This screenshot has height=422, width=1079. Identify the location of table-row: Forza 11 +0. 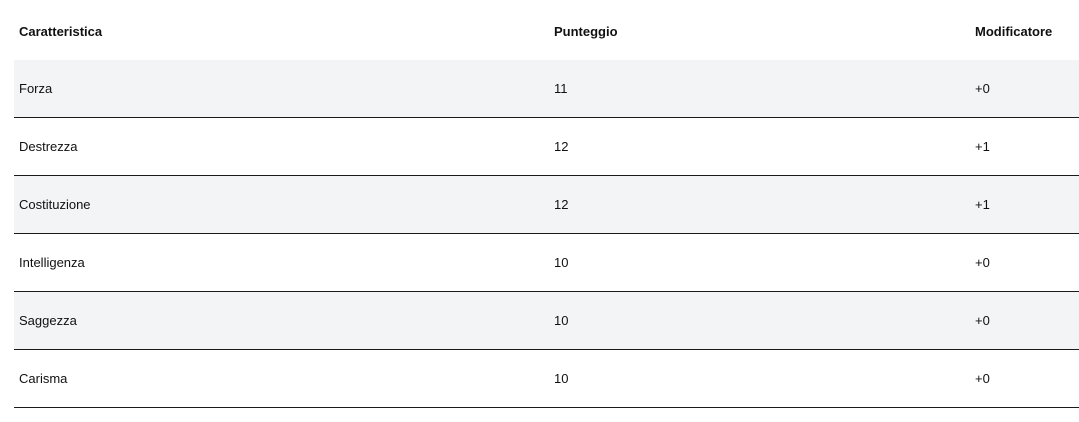
(546, 89).